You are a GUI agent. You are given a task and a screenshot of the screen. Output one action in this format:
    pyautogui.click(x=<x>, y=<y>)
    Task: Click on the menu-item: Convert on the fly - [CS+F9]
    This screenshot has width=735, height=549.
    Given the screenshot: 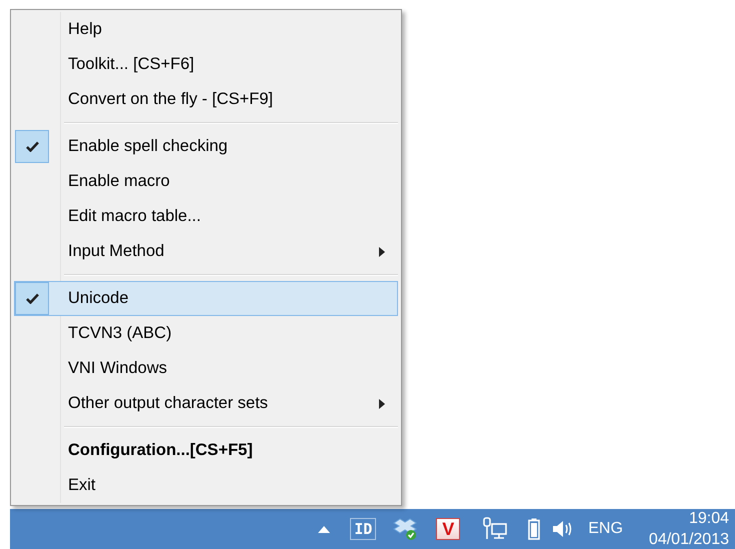 What is the action you would take?
    pyautogui.click(x=206, y=99)
    